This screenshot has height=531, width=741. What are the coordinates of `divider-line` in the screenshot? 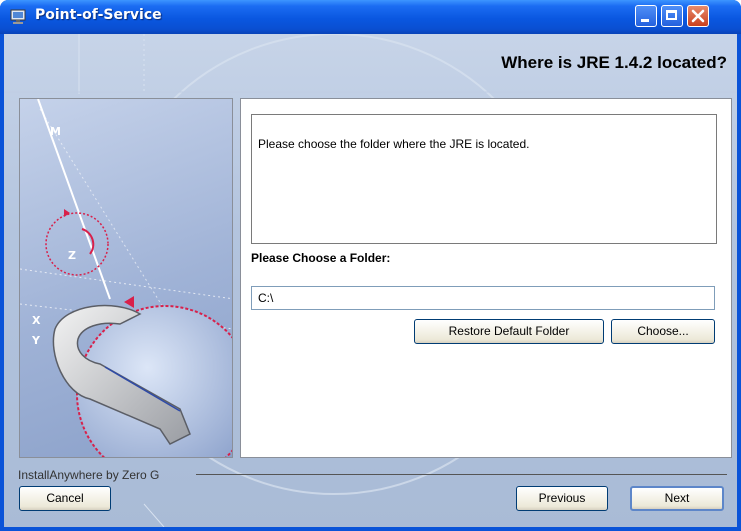 It's located at (461, 474).